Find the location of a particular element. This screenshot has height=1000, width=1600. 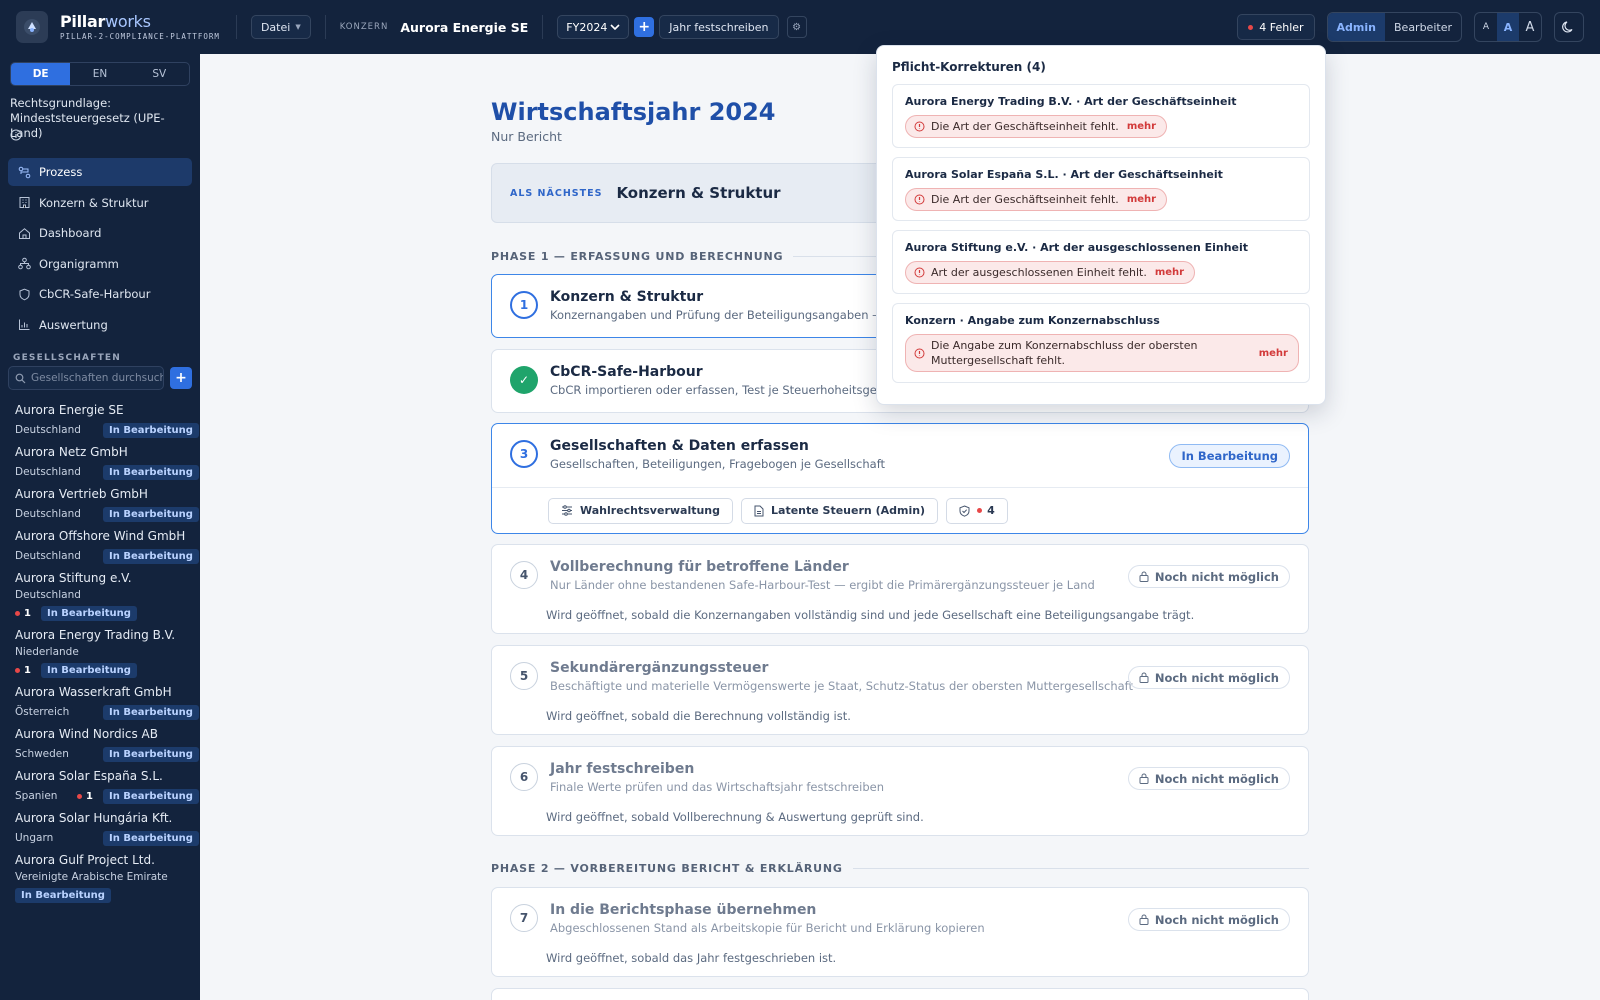

deferred-taxes-button: Latente Steuern (Admin) is located at coordinates (840, 510).